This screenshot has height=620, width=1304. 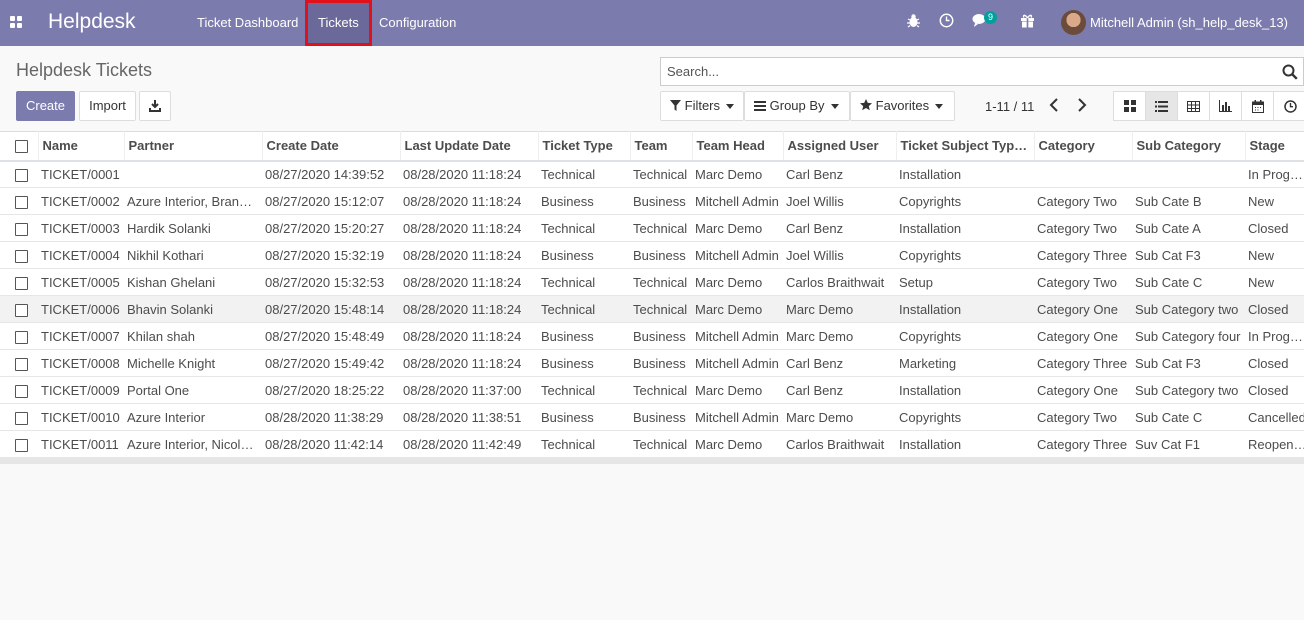 I want to click on cell-assigned-user: Marc Demo, so click(x=839, y=336).